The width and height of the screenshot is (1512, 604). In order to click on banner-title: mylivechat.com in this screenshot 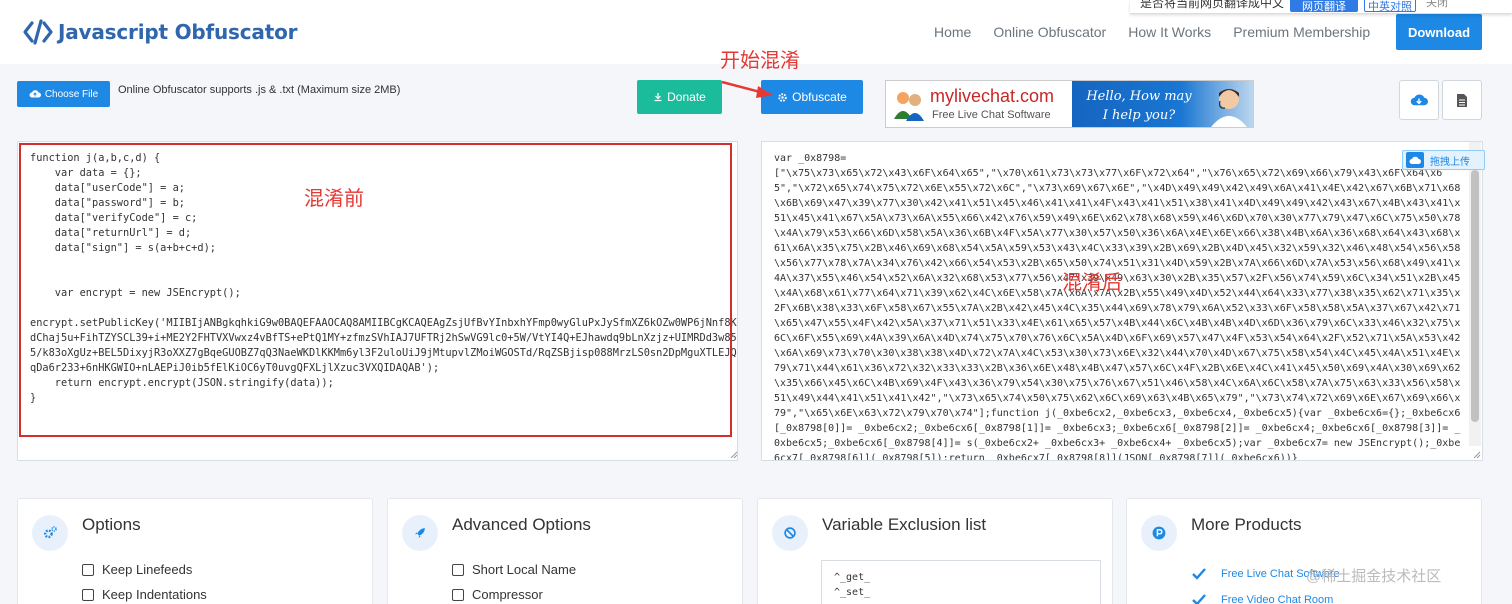, I will do `click(992, 96)`.